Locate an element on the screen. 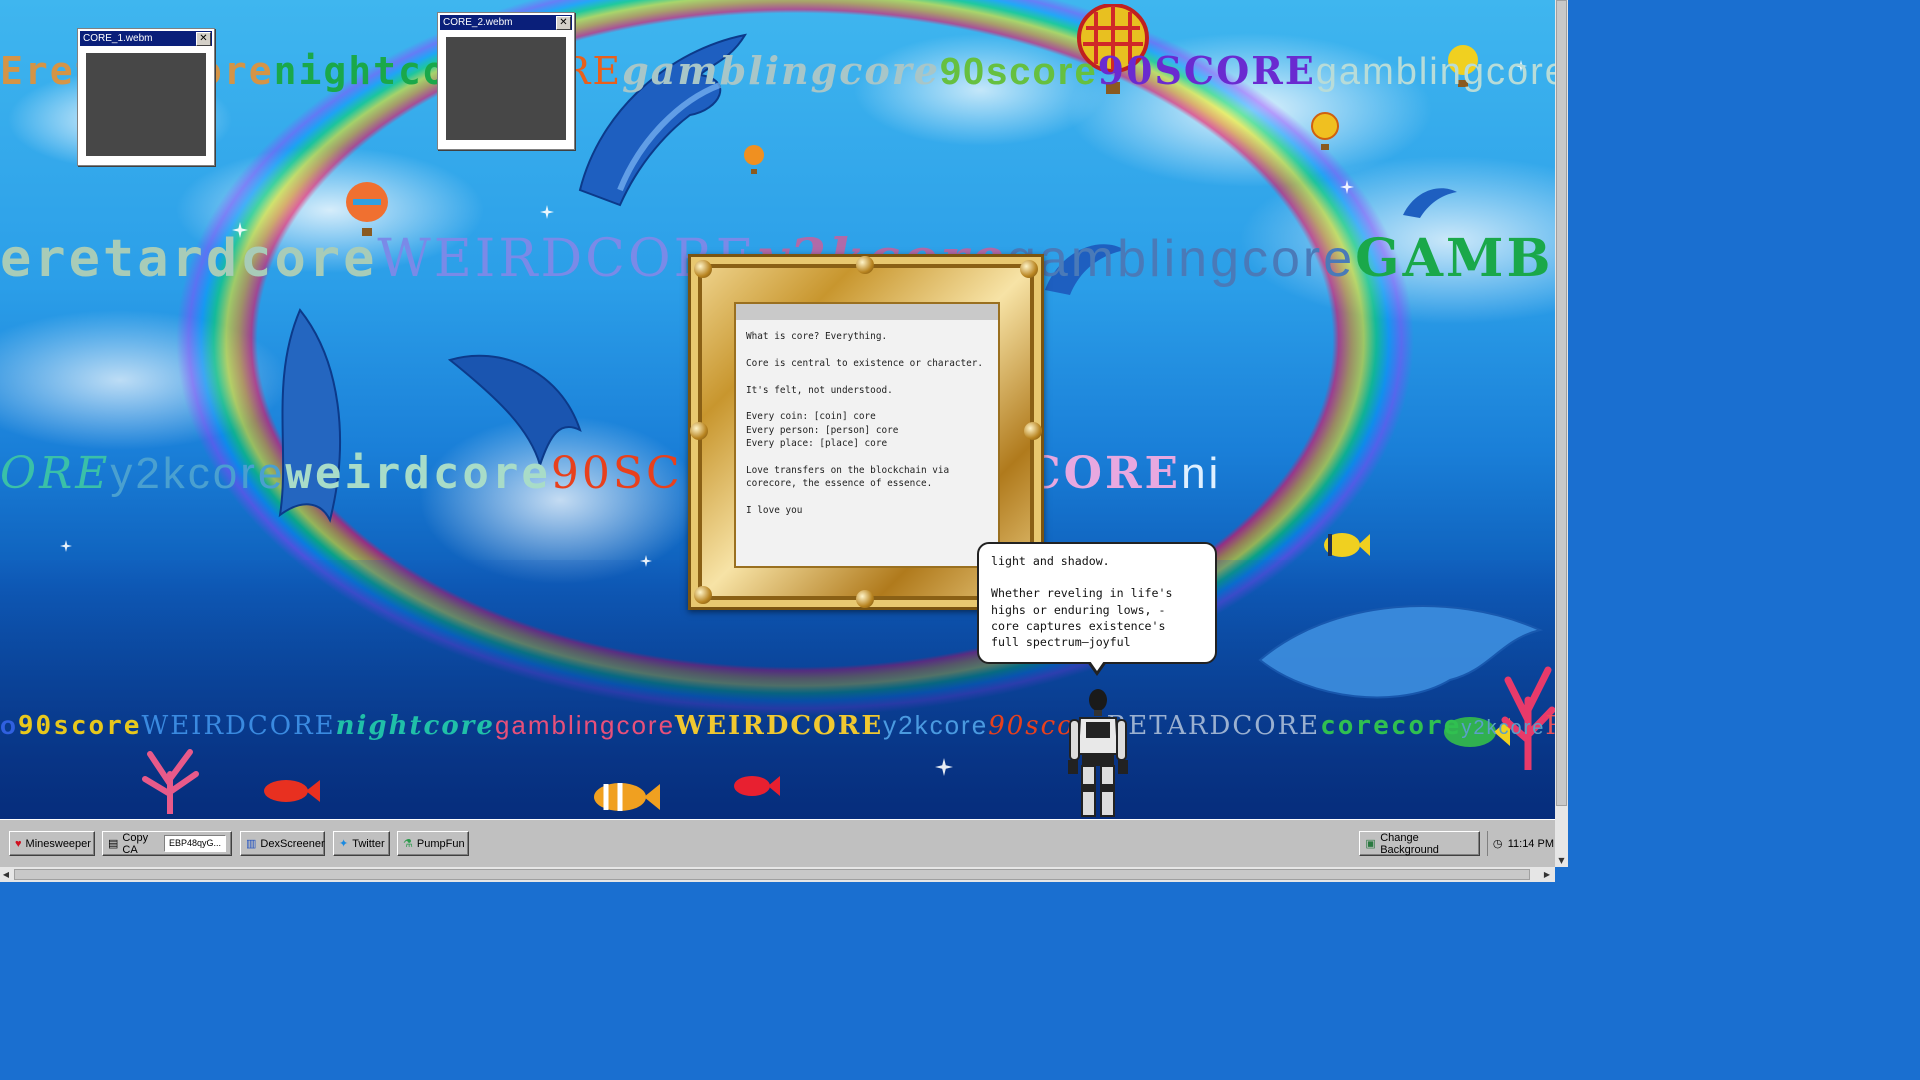 This screenshot has height=1080, width=1920. window-titlebar: CORE_2.webm ✕ is located at coordinates (506, 22).